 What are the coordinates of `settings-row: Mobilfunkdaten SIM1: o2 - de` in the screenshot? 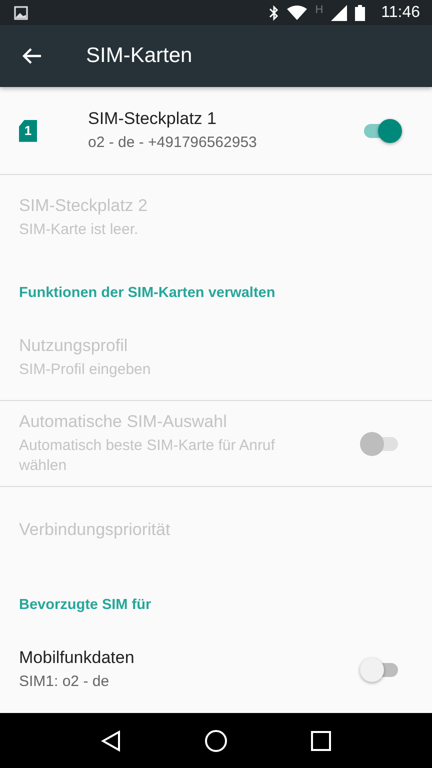 It's located at (216, 670).